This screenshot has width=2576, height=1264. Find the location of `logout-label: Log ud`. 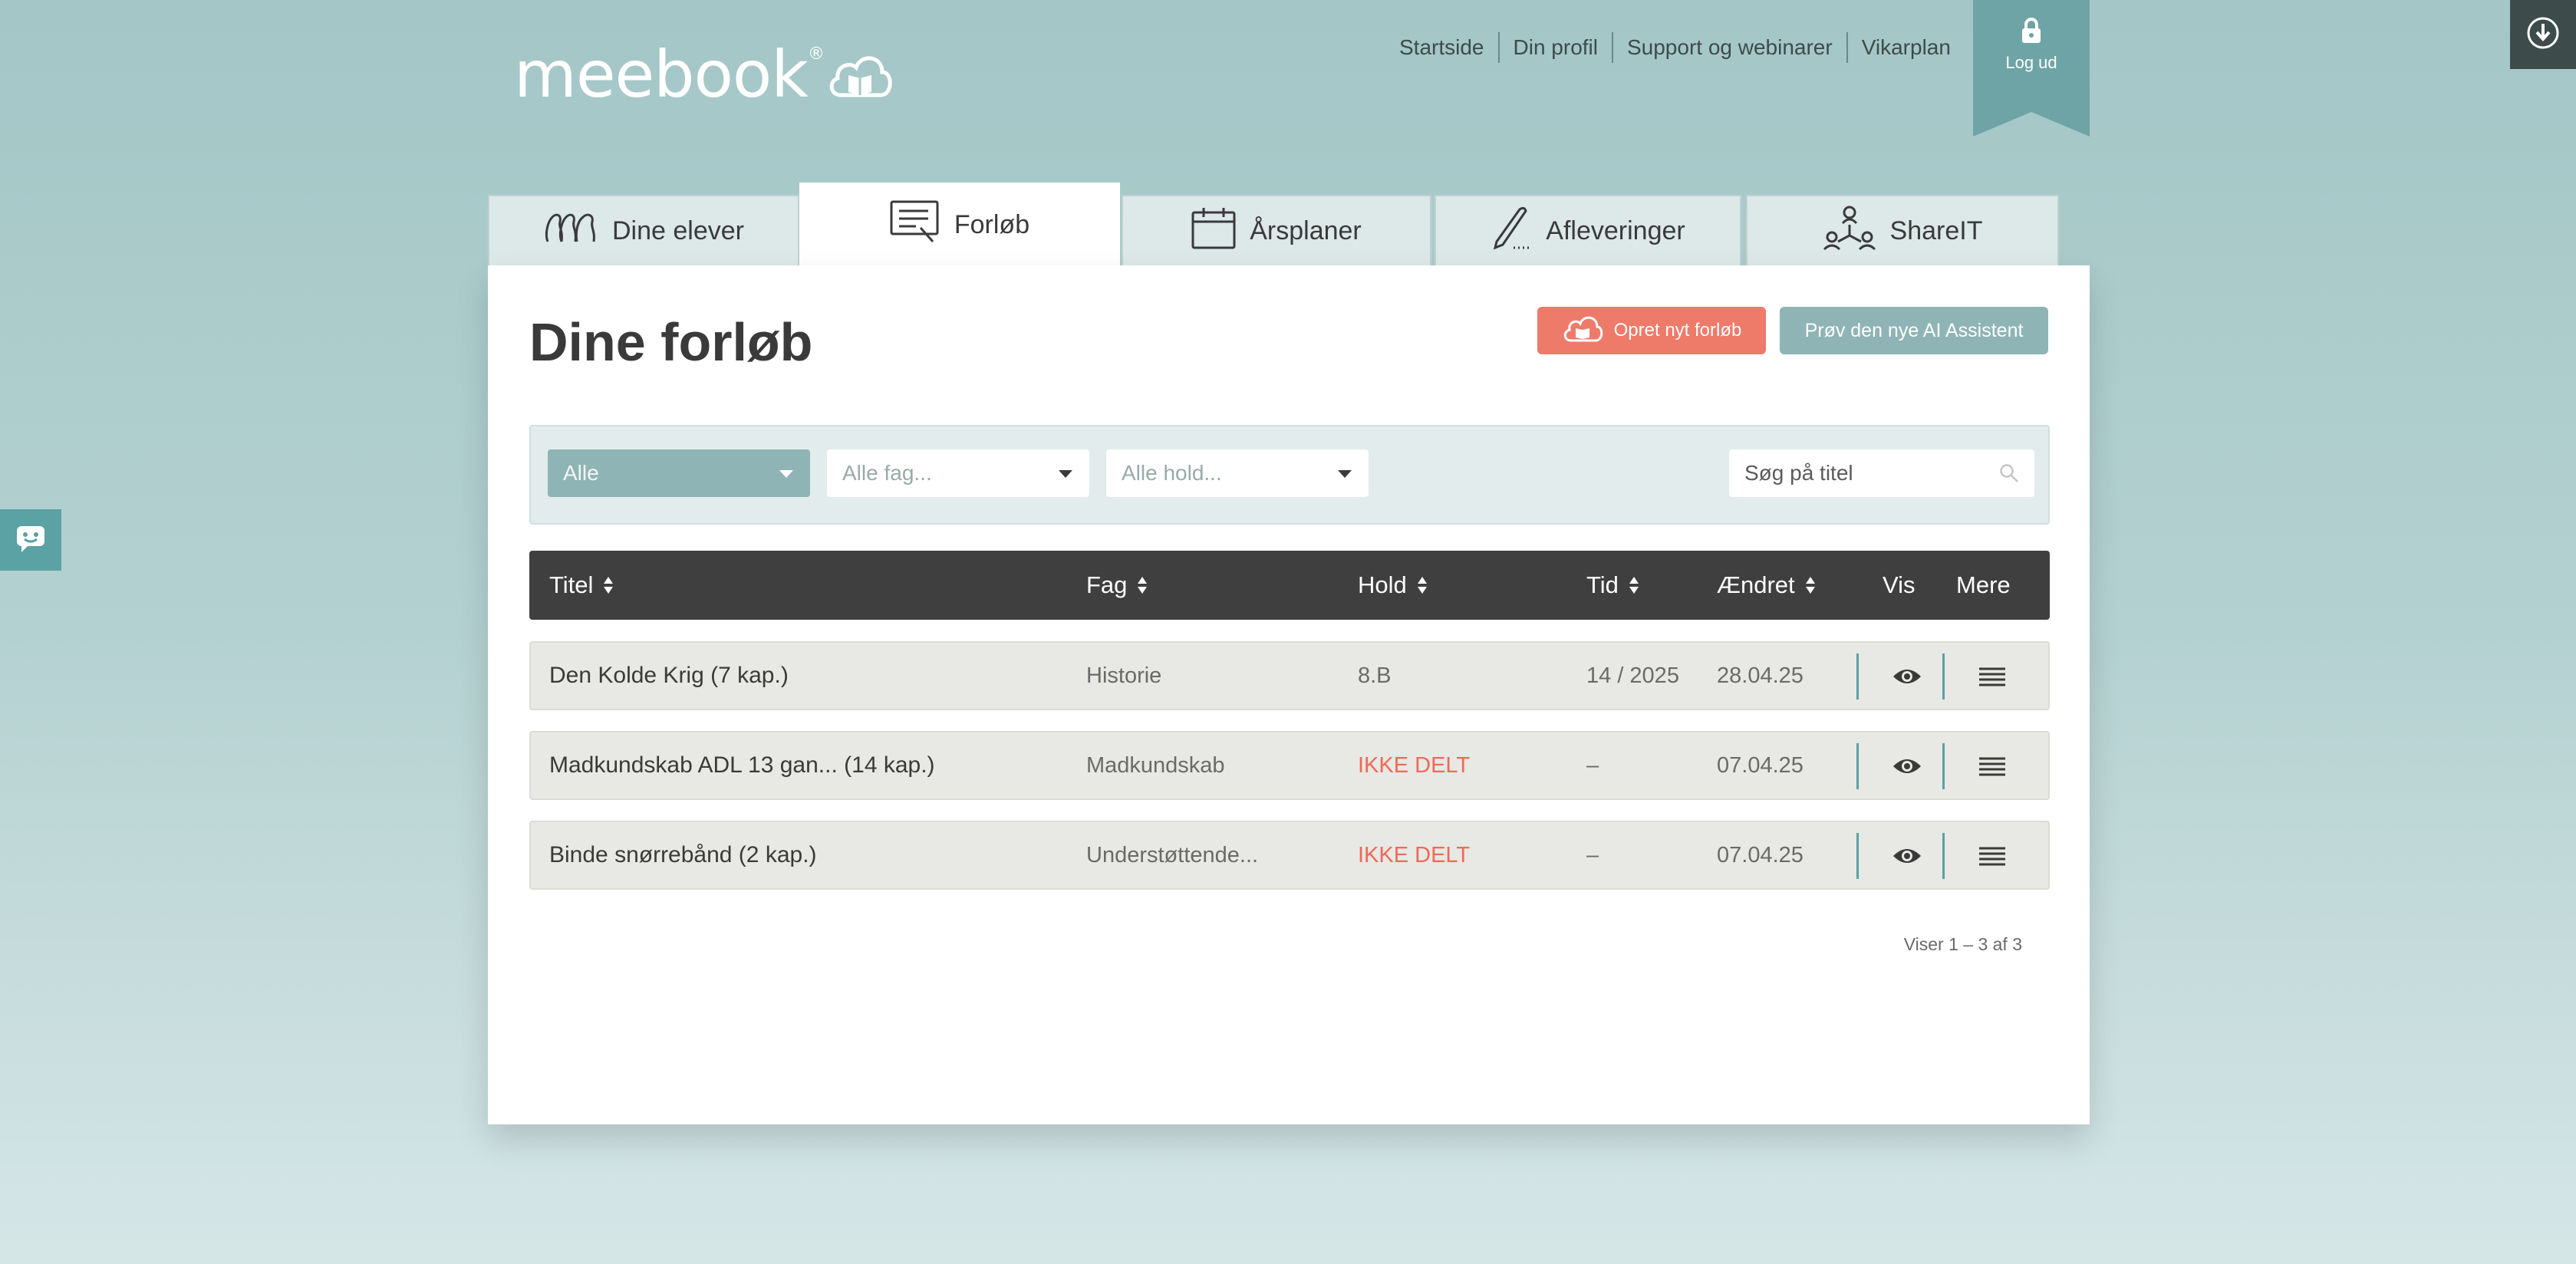

logout-label: Log ud is located at coordinates (2031, 63).